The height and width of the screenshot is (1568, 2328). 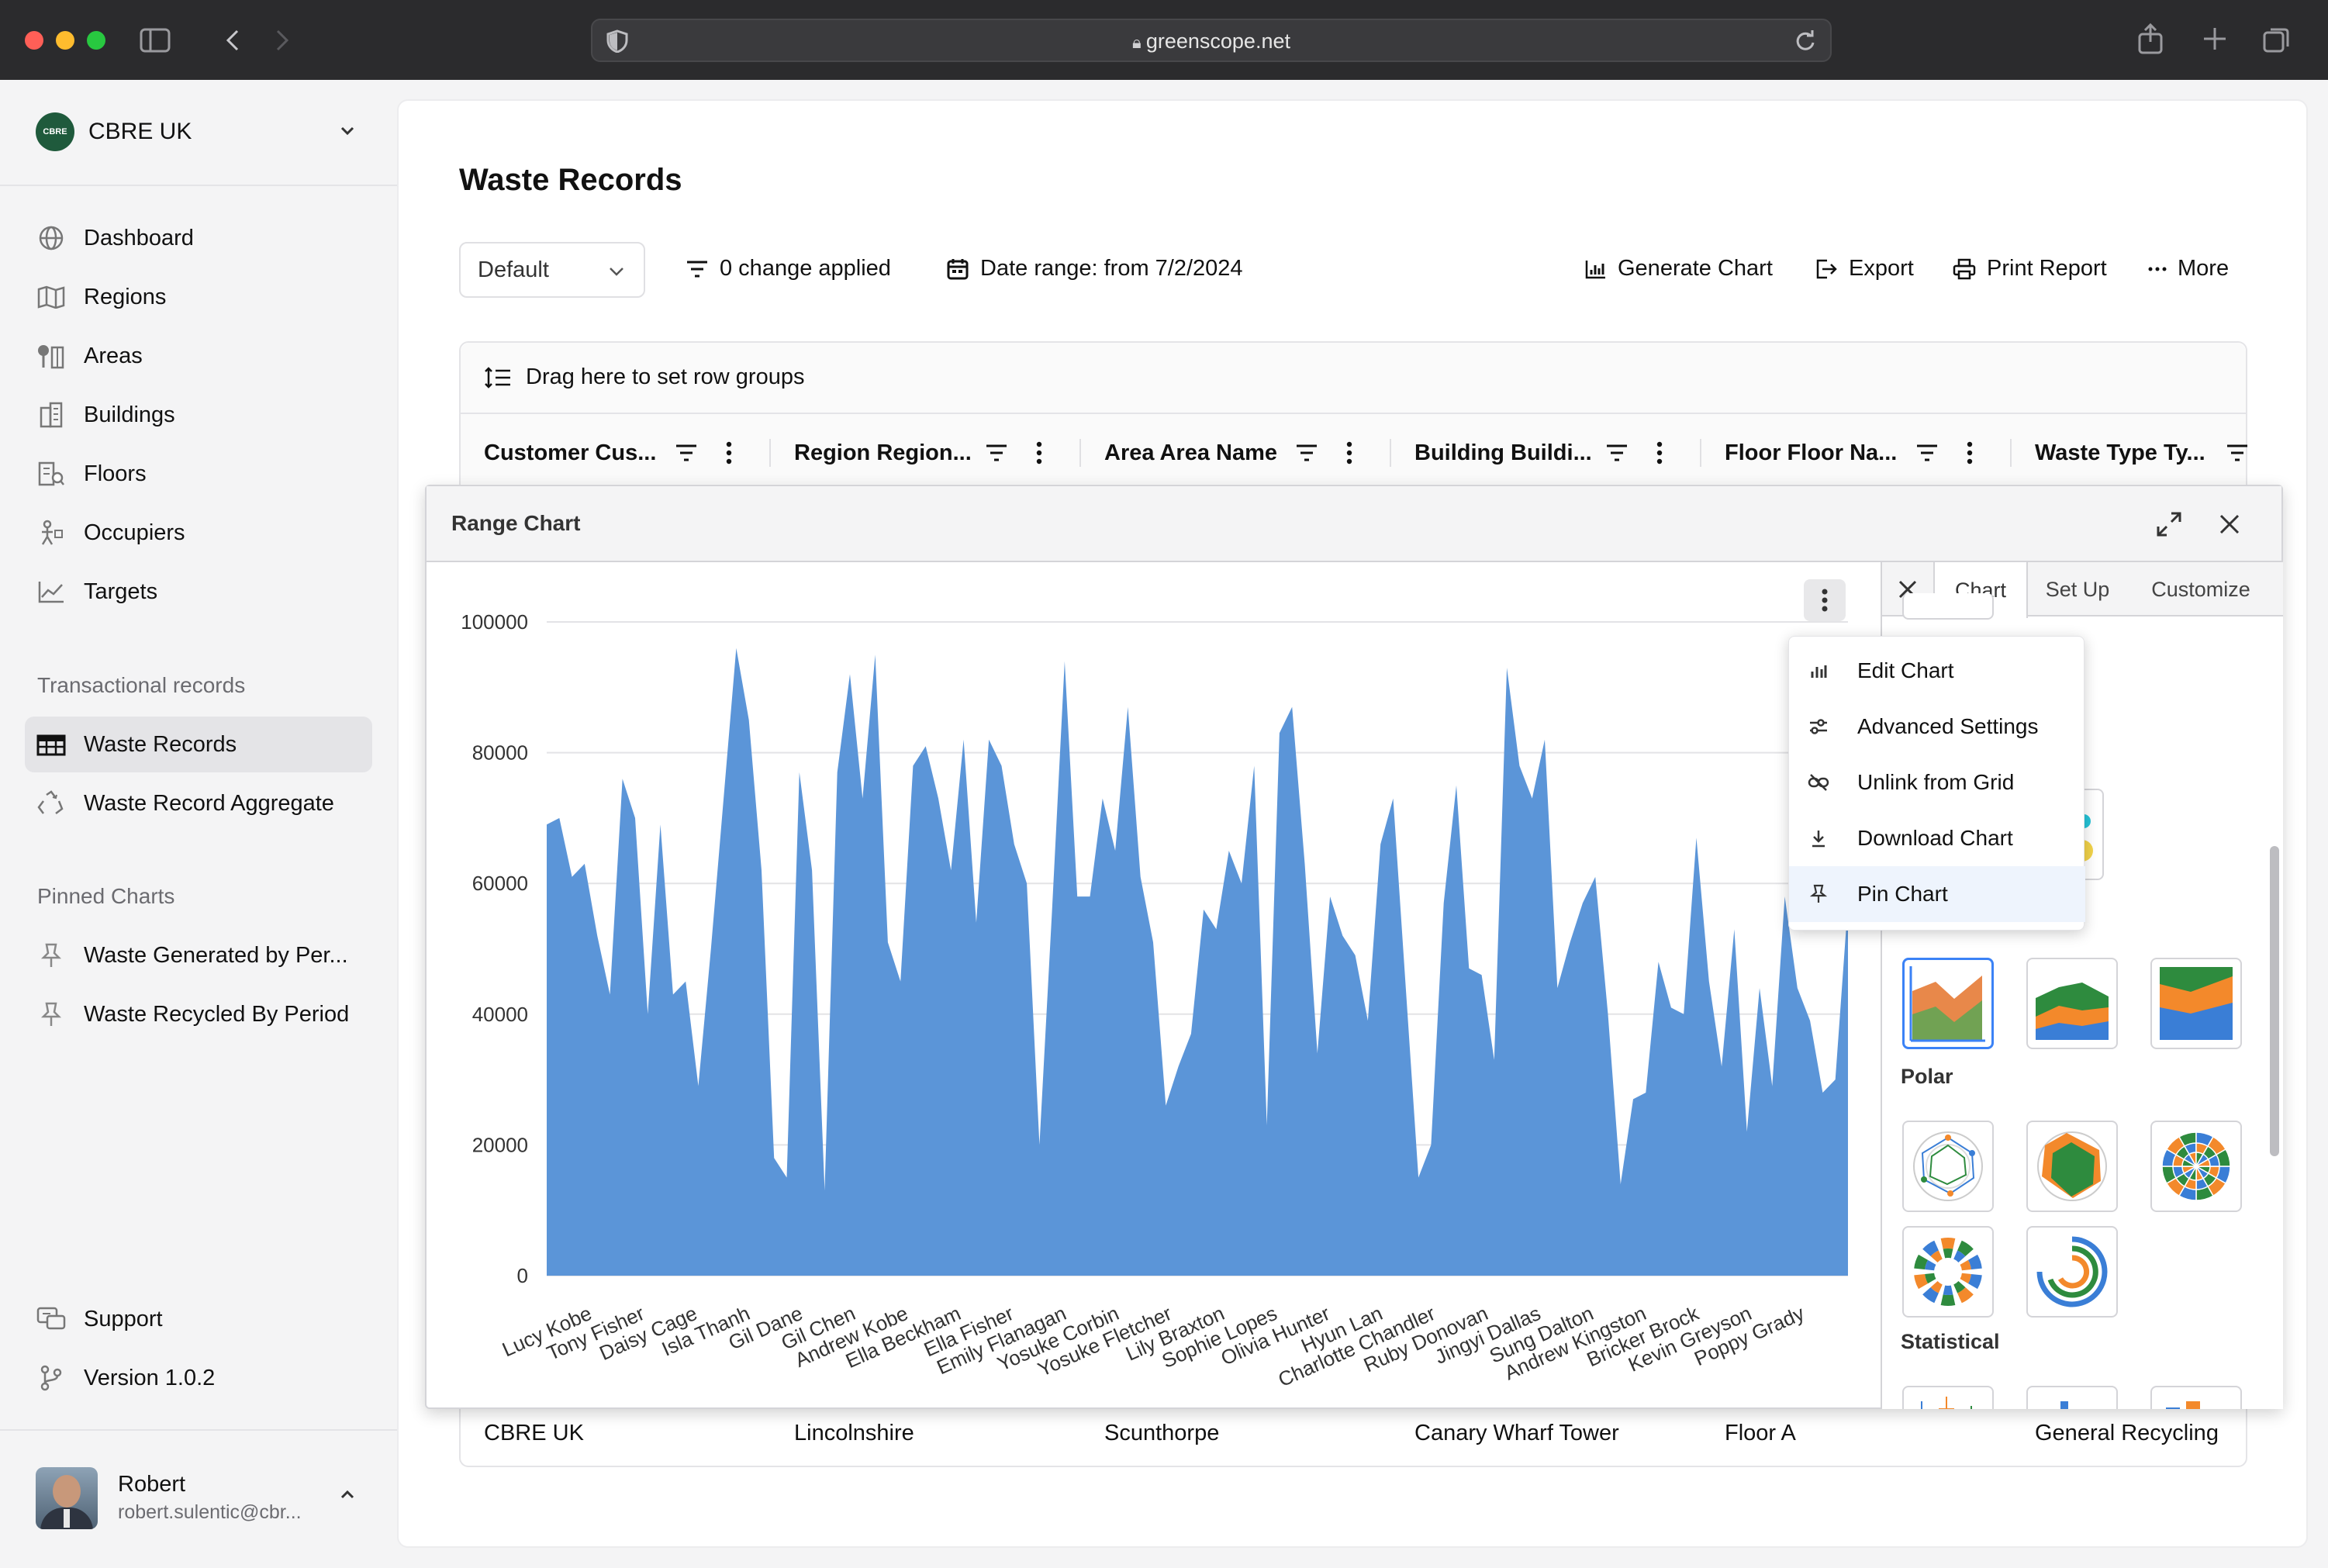 What do you see at coordinates (2188, 268) in the screenshot?
I see `more-button: More` at bounding box center [2188, 268].